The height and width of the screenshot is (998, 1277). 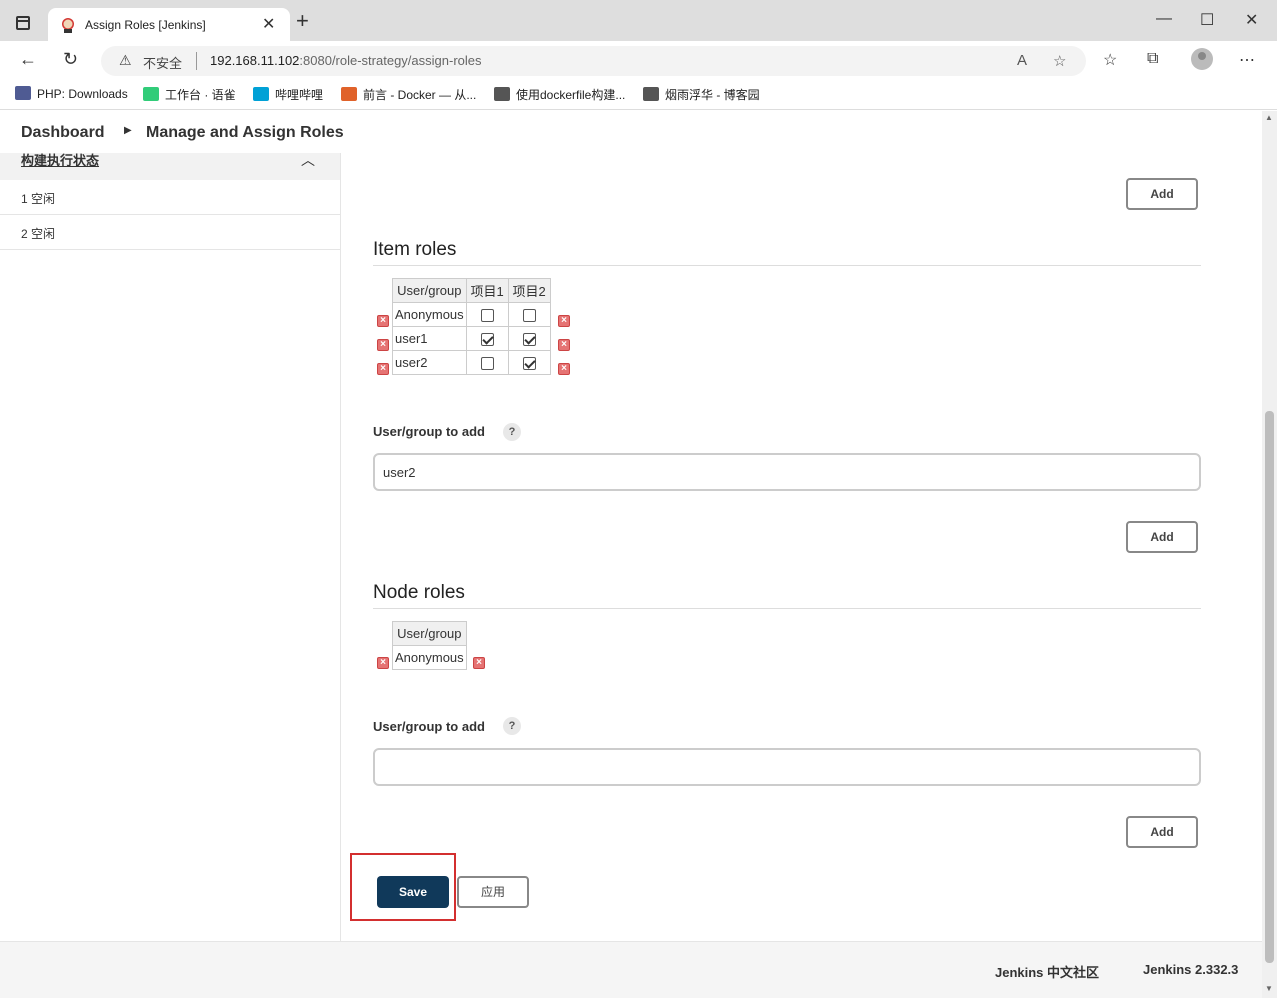 What do you see at coordinates (288, 94) in the screenshot?
I see `bookmark-item: 哔哩哔哩` at bounding box center [288, 94].